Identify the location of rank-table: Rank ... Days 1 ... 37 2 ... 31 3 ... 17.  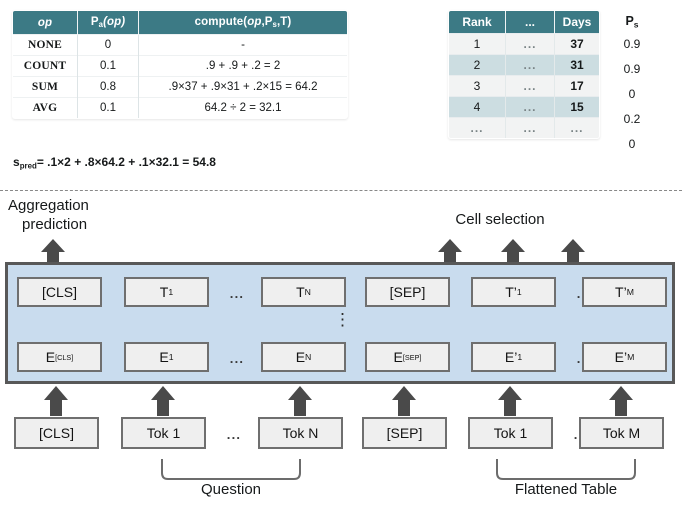
(524, 74).